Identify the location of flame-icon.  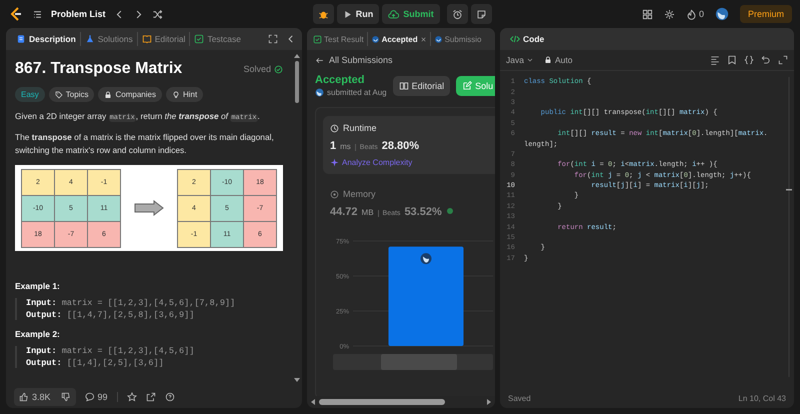
(691, 14).